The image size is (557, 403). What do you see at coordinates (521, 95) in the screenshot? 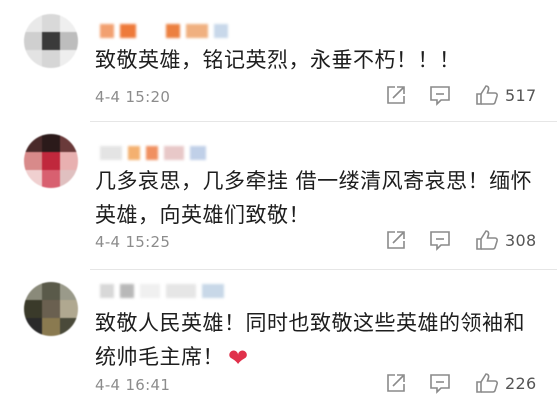
I see `like-count: 517` at bounding box center [521, 95].